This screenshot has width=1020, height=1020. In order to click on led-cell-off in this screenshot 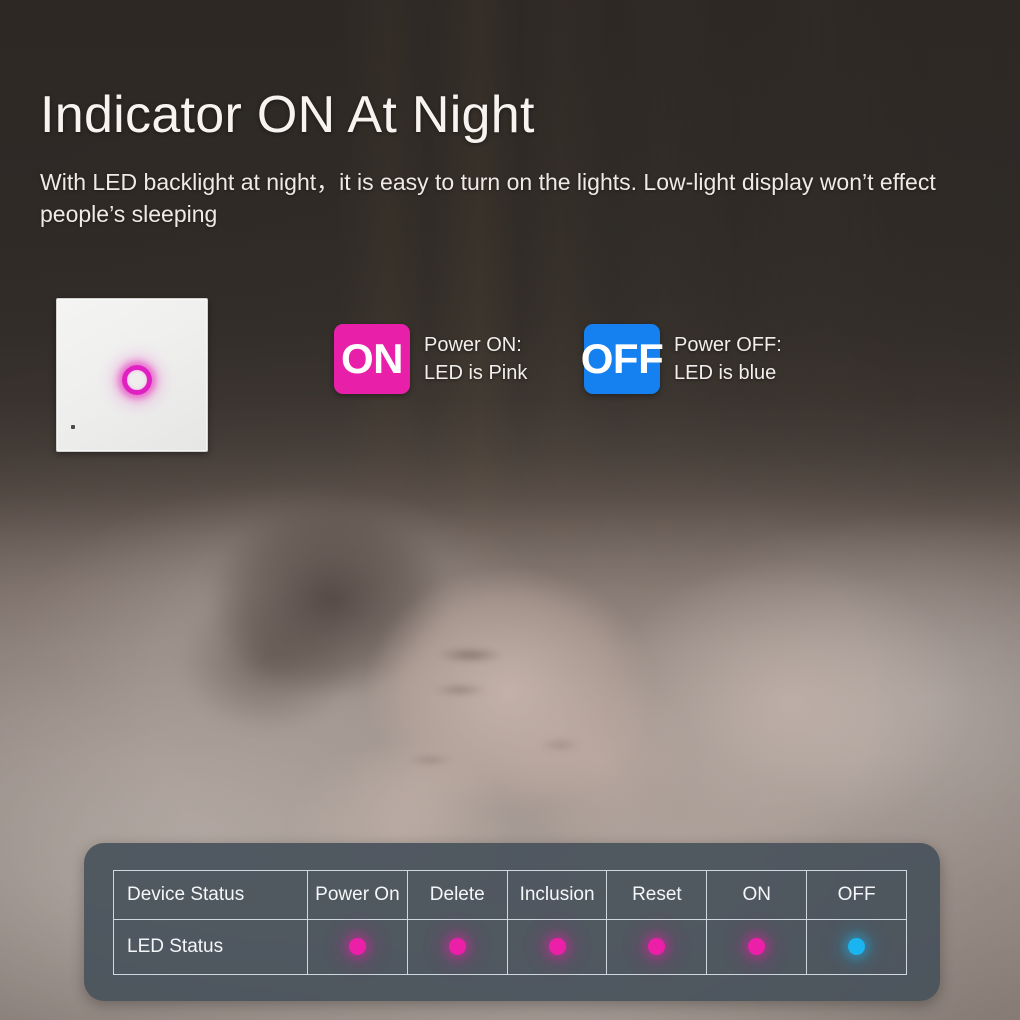, I will do `click(856, 947)`.